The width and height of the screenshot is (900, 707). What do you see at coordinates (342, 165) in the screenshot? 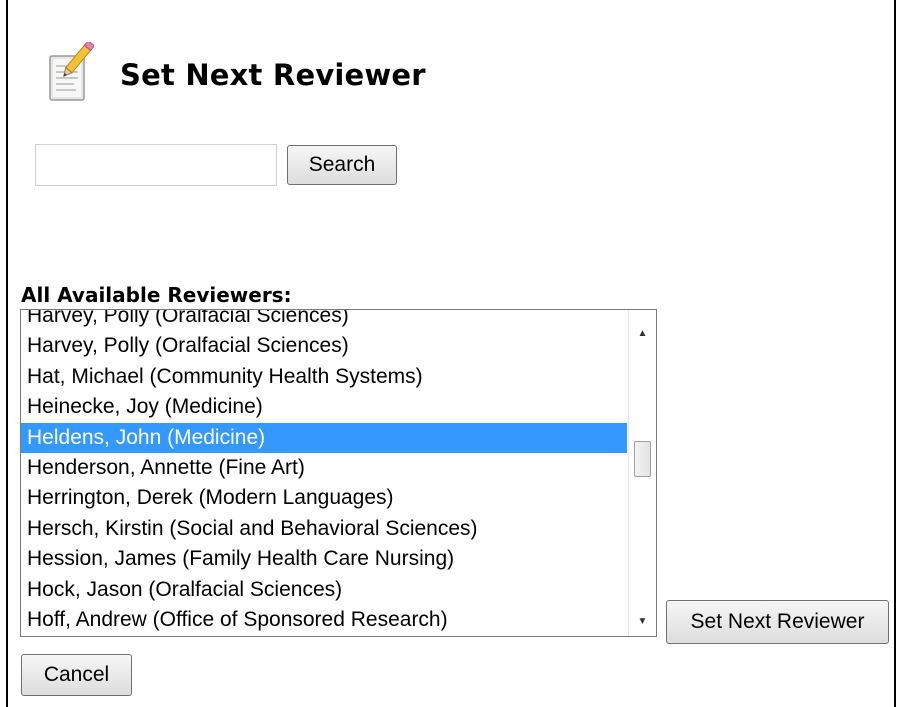
I see `search-button: Search` at bounding box center [342, 165].